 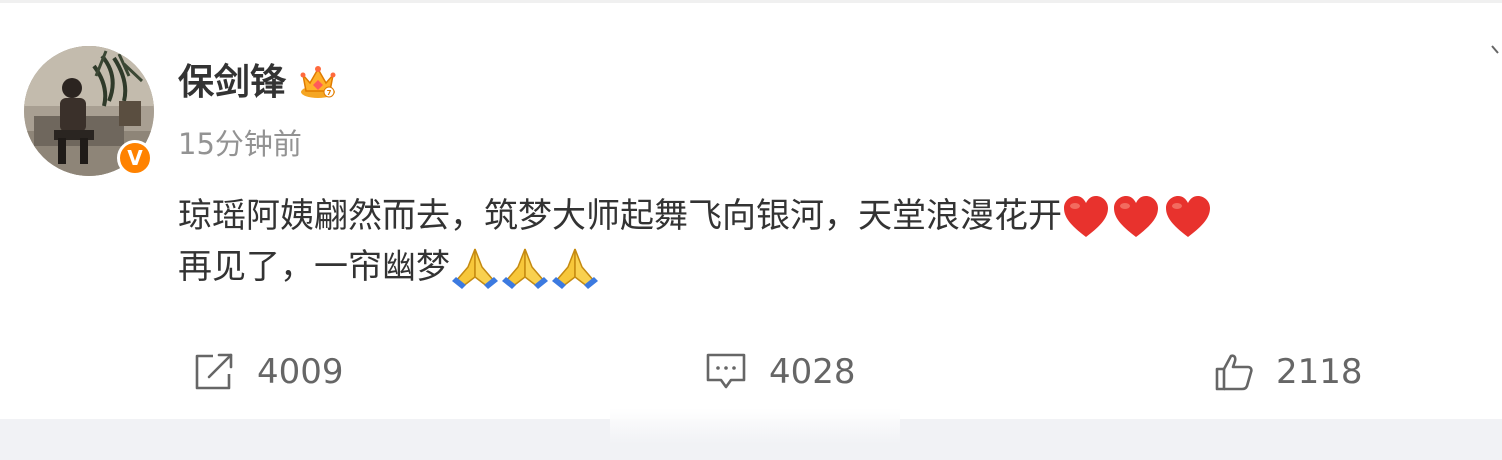 What do you see at coordinates (314, 267) in the screenshot?
I see `post-text-line-2: 再见了，一帘幽梦` at bounding box center [314, 267].